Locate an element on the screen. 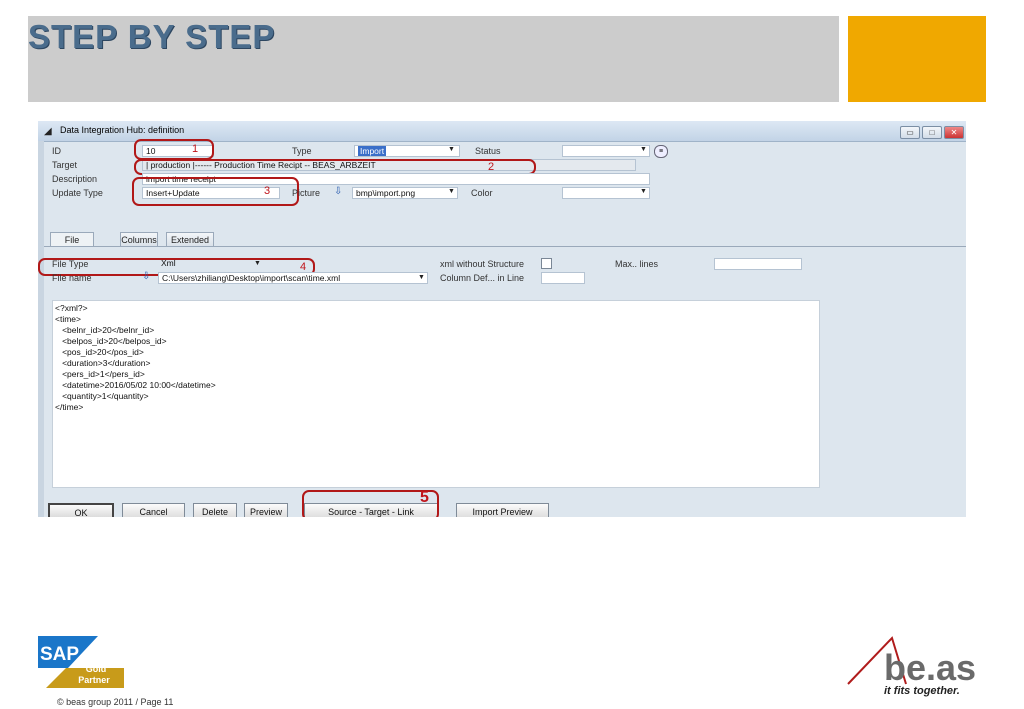 This screenshot has width=1024, height=709. left-border is located at coordinates (41, 329).